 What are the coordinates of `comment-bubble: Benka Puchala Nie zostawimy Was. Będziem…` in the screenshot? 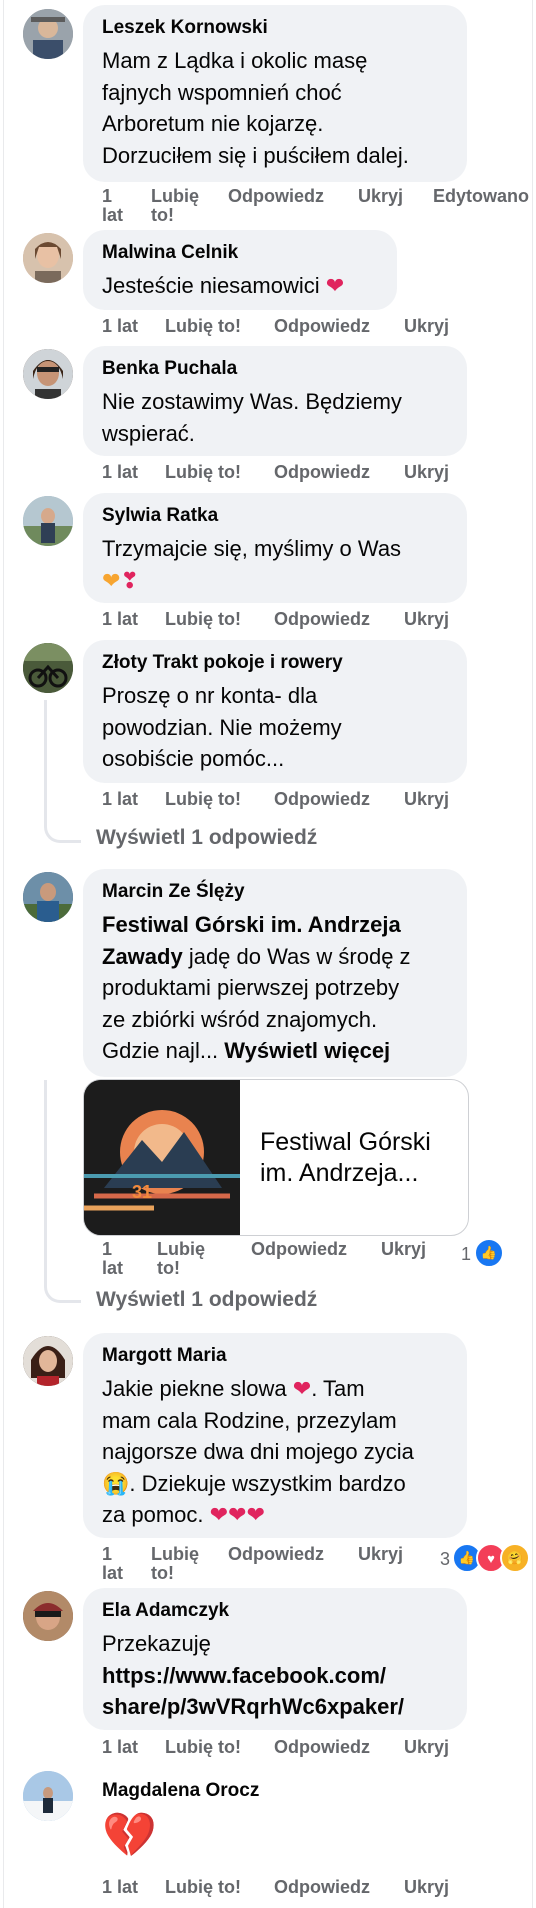 It's located at (275, 401).